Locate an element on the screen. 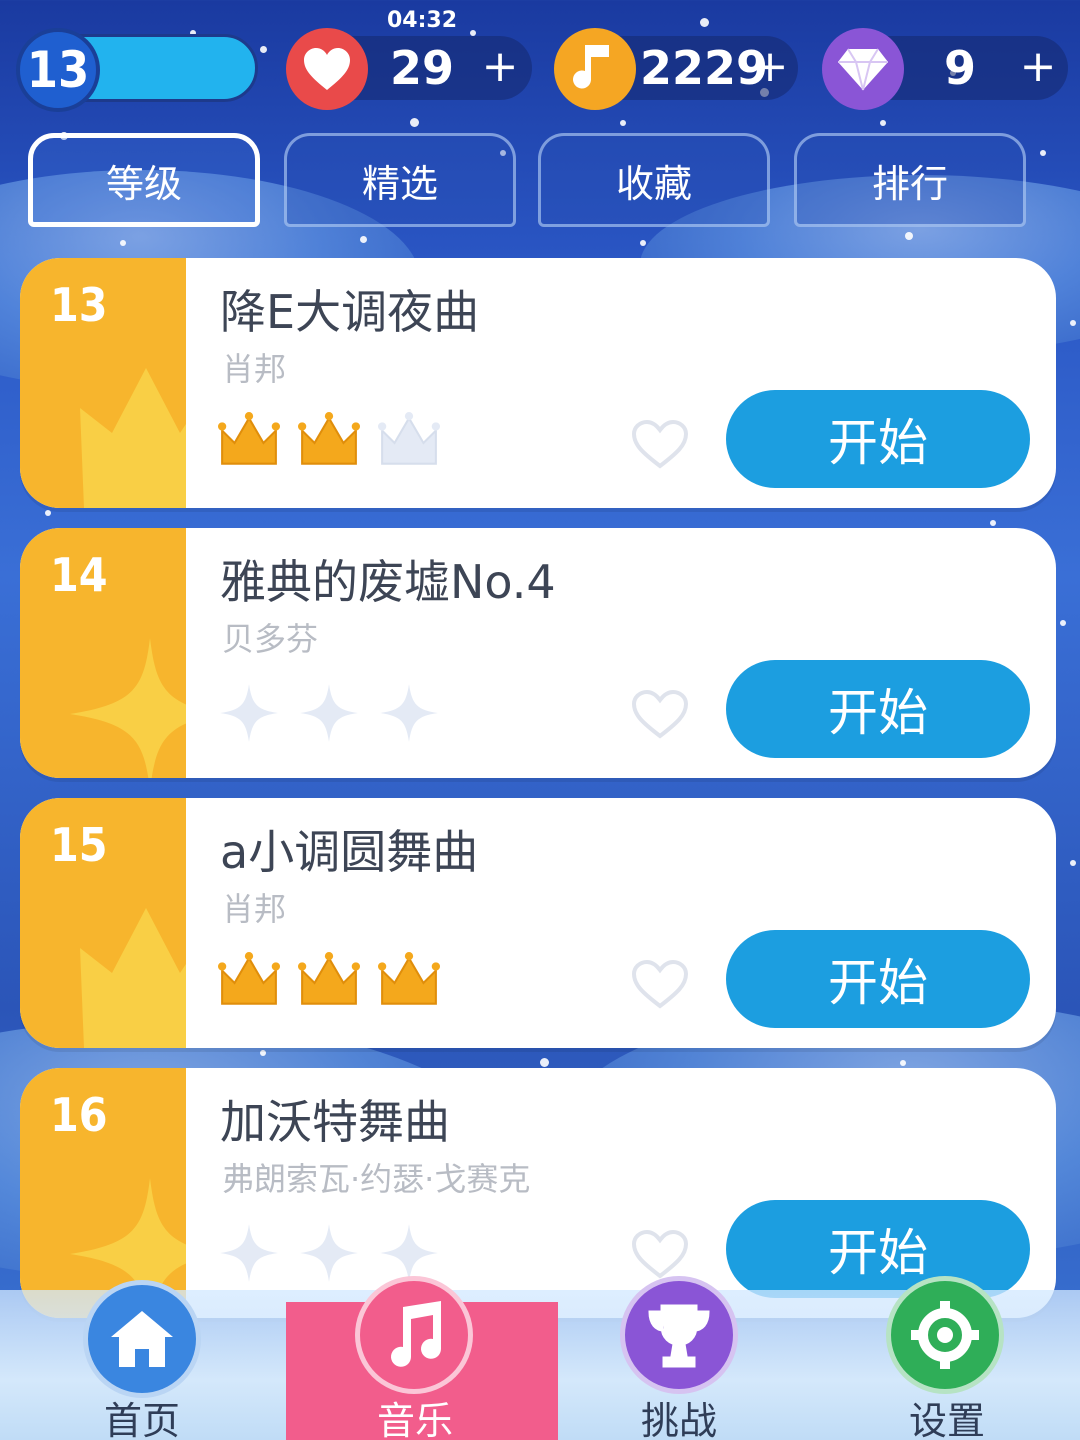 The image size is (1080, 1440). settings-icon is located at coordinates (945, 1335).